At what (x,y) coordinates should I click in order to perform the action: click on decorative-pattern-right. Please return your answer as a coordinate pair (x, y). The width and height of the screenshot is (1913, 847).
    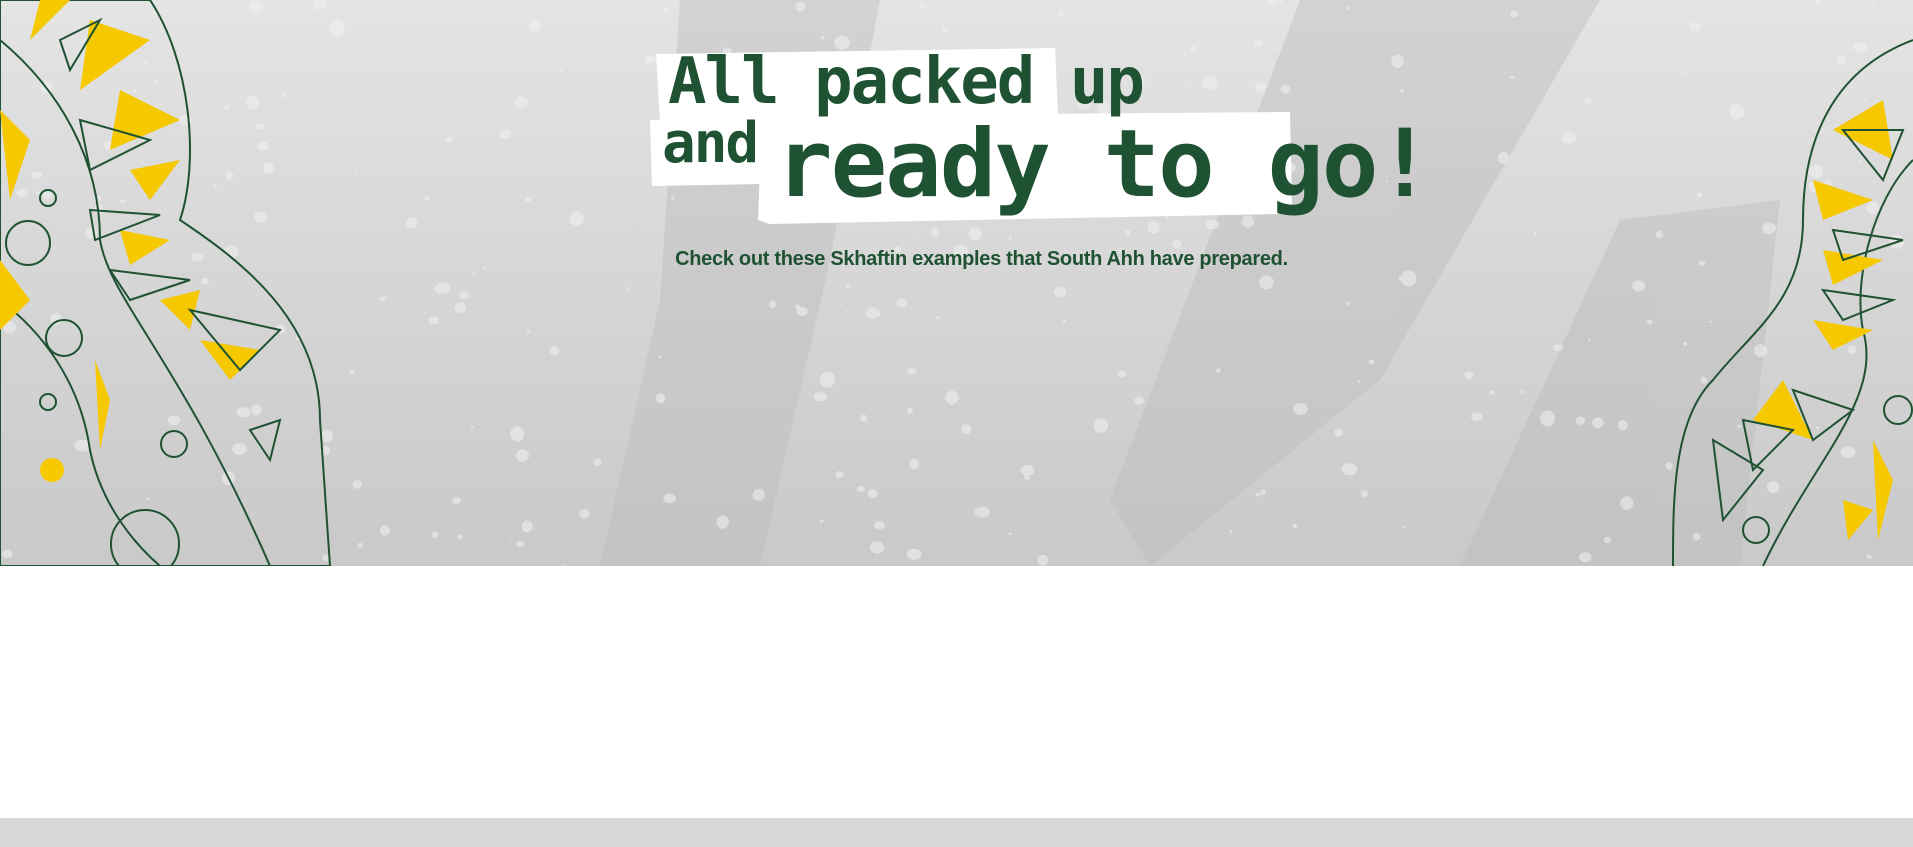
    Looking at the image, I should click on (1792, 302).